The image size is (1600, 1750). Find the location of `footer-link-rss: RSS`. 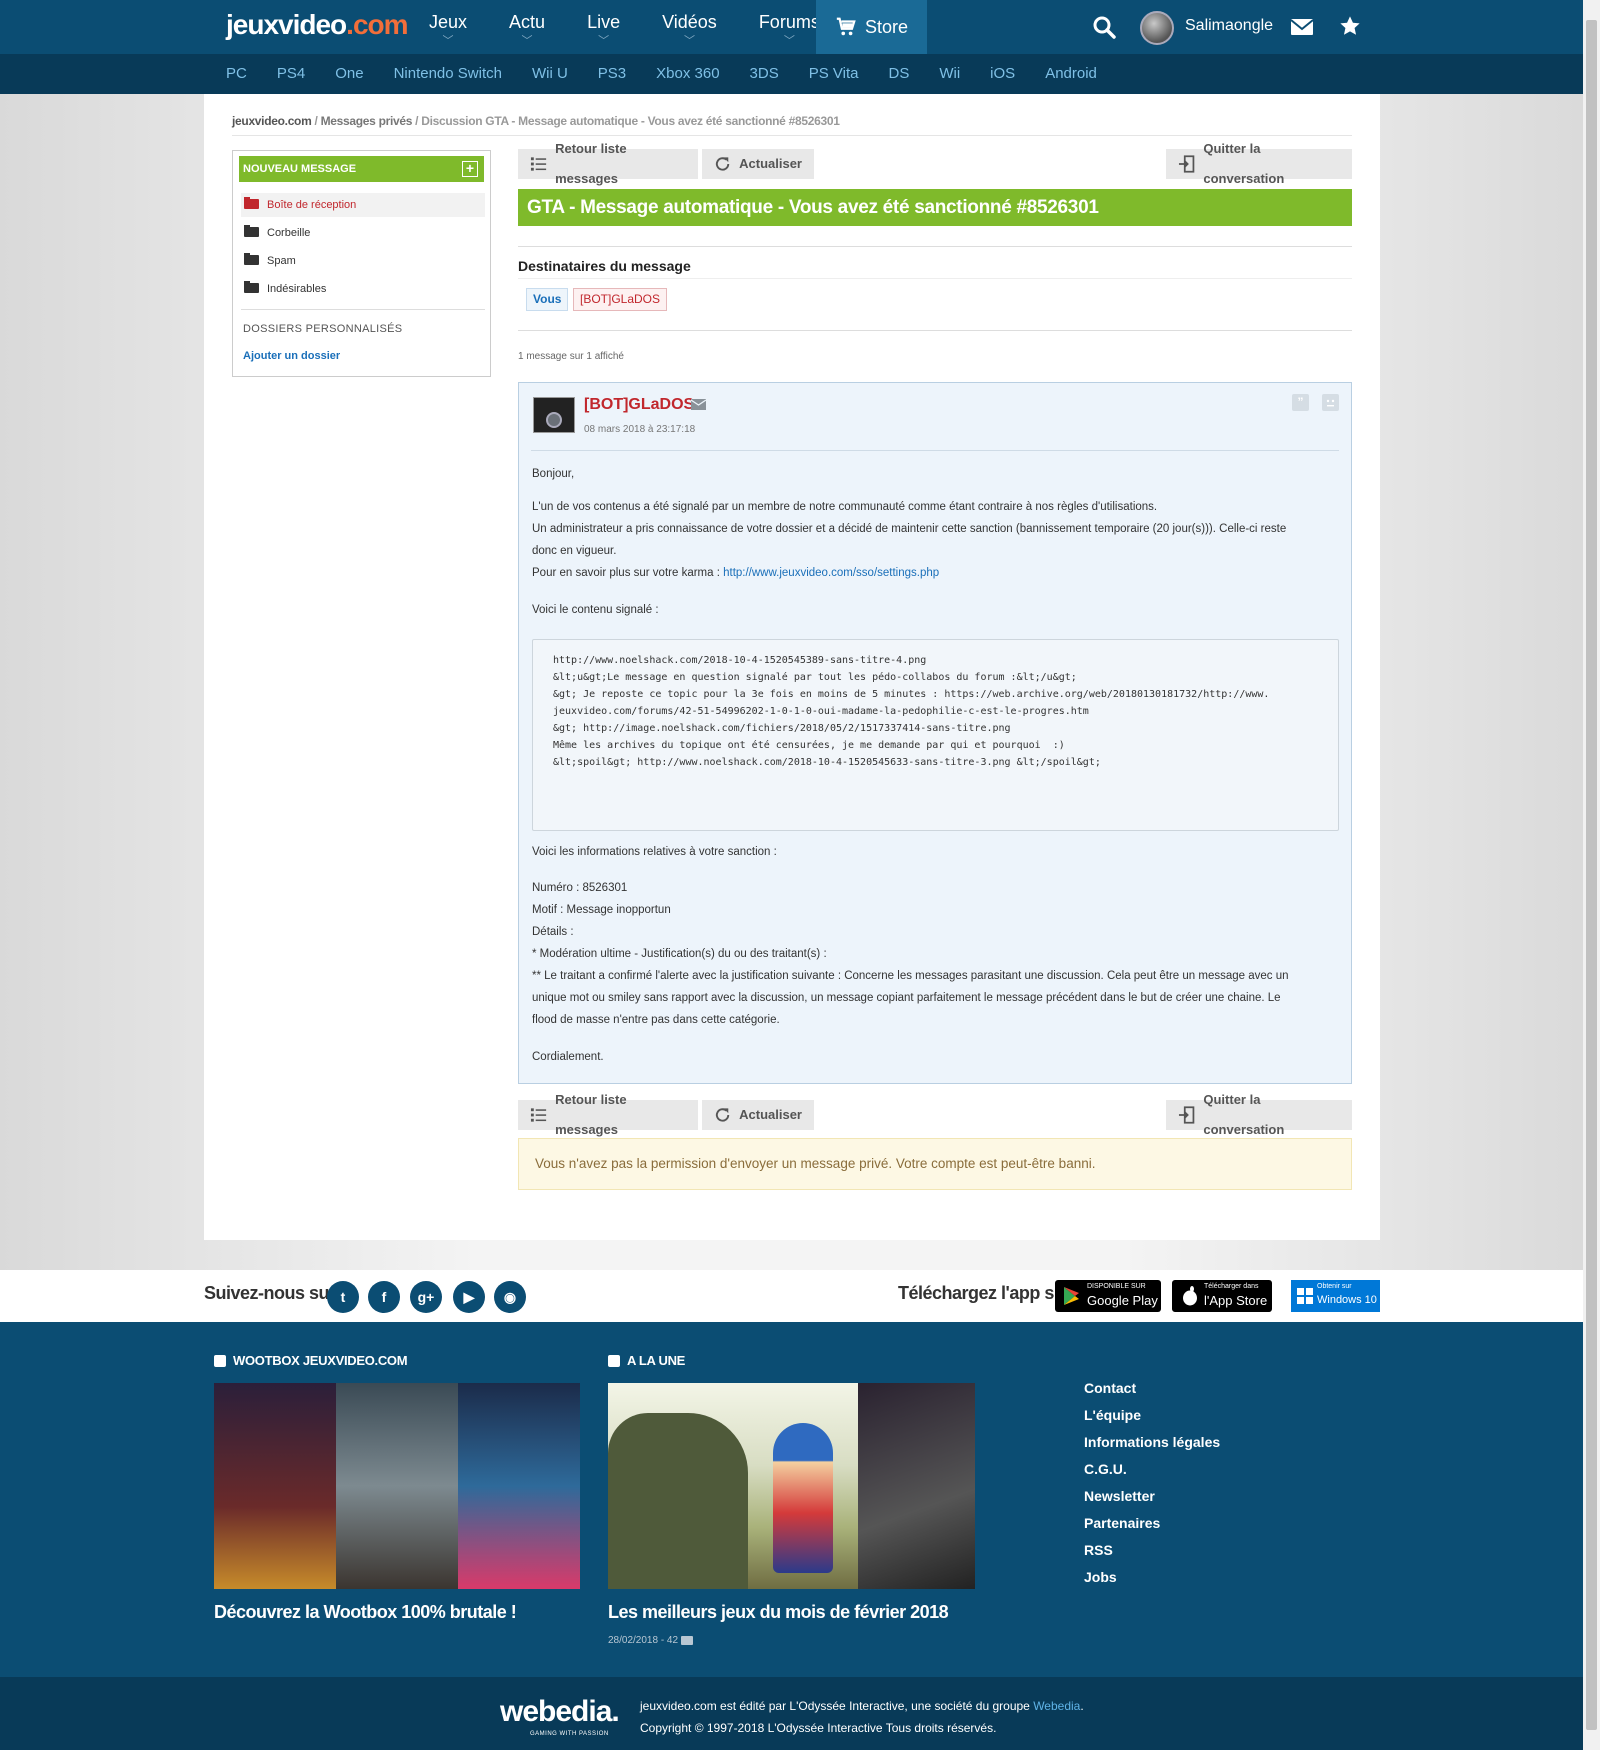

footer-link-rss: RSS is located at coordinates (1152, 1555).